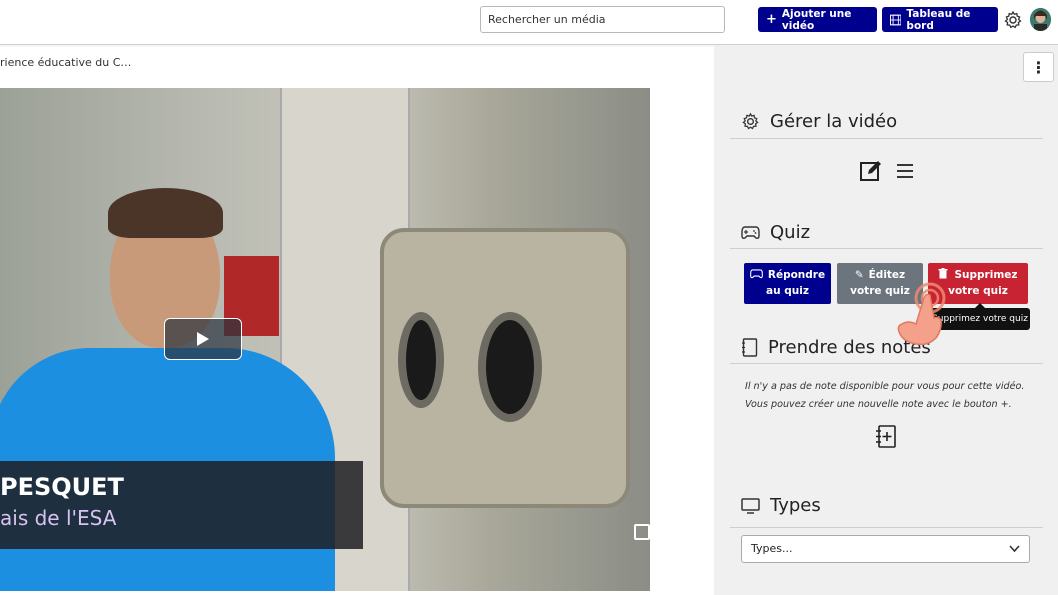  I want to click on expand-icon, so click(642, 532).